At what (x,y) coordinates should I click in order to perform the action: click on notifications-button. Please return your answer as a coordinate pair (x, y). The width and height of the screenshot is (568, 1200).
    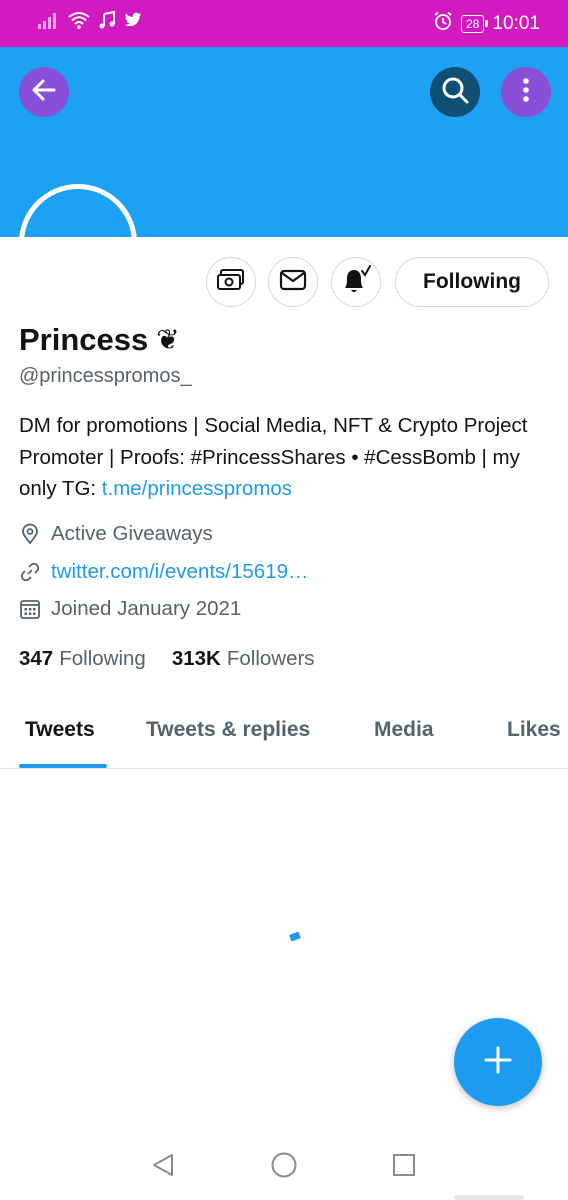
    Looking at the image, I should click on (356, 282).